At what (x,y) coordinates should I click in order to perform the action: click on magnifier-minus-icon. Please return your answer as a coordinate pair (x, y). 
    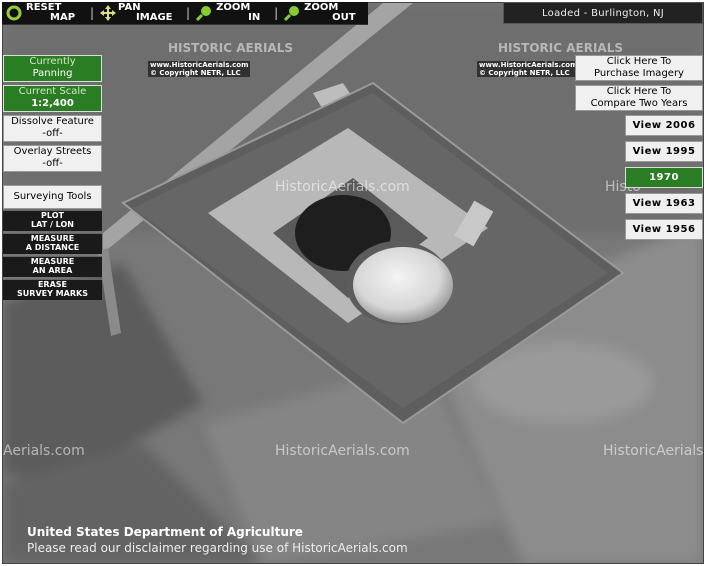
    Looking at the image, I should click on (292, 13).